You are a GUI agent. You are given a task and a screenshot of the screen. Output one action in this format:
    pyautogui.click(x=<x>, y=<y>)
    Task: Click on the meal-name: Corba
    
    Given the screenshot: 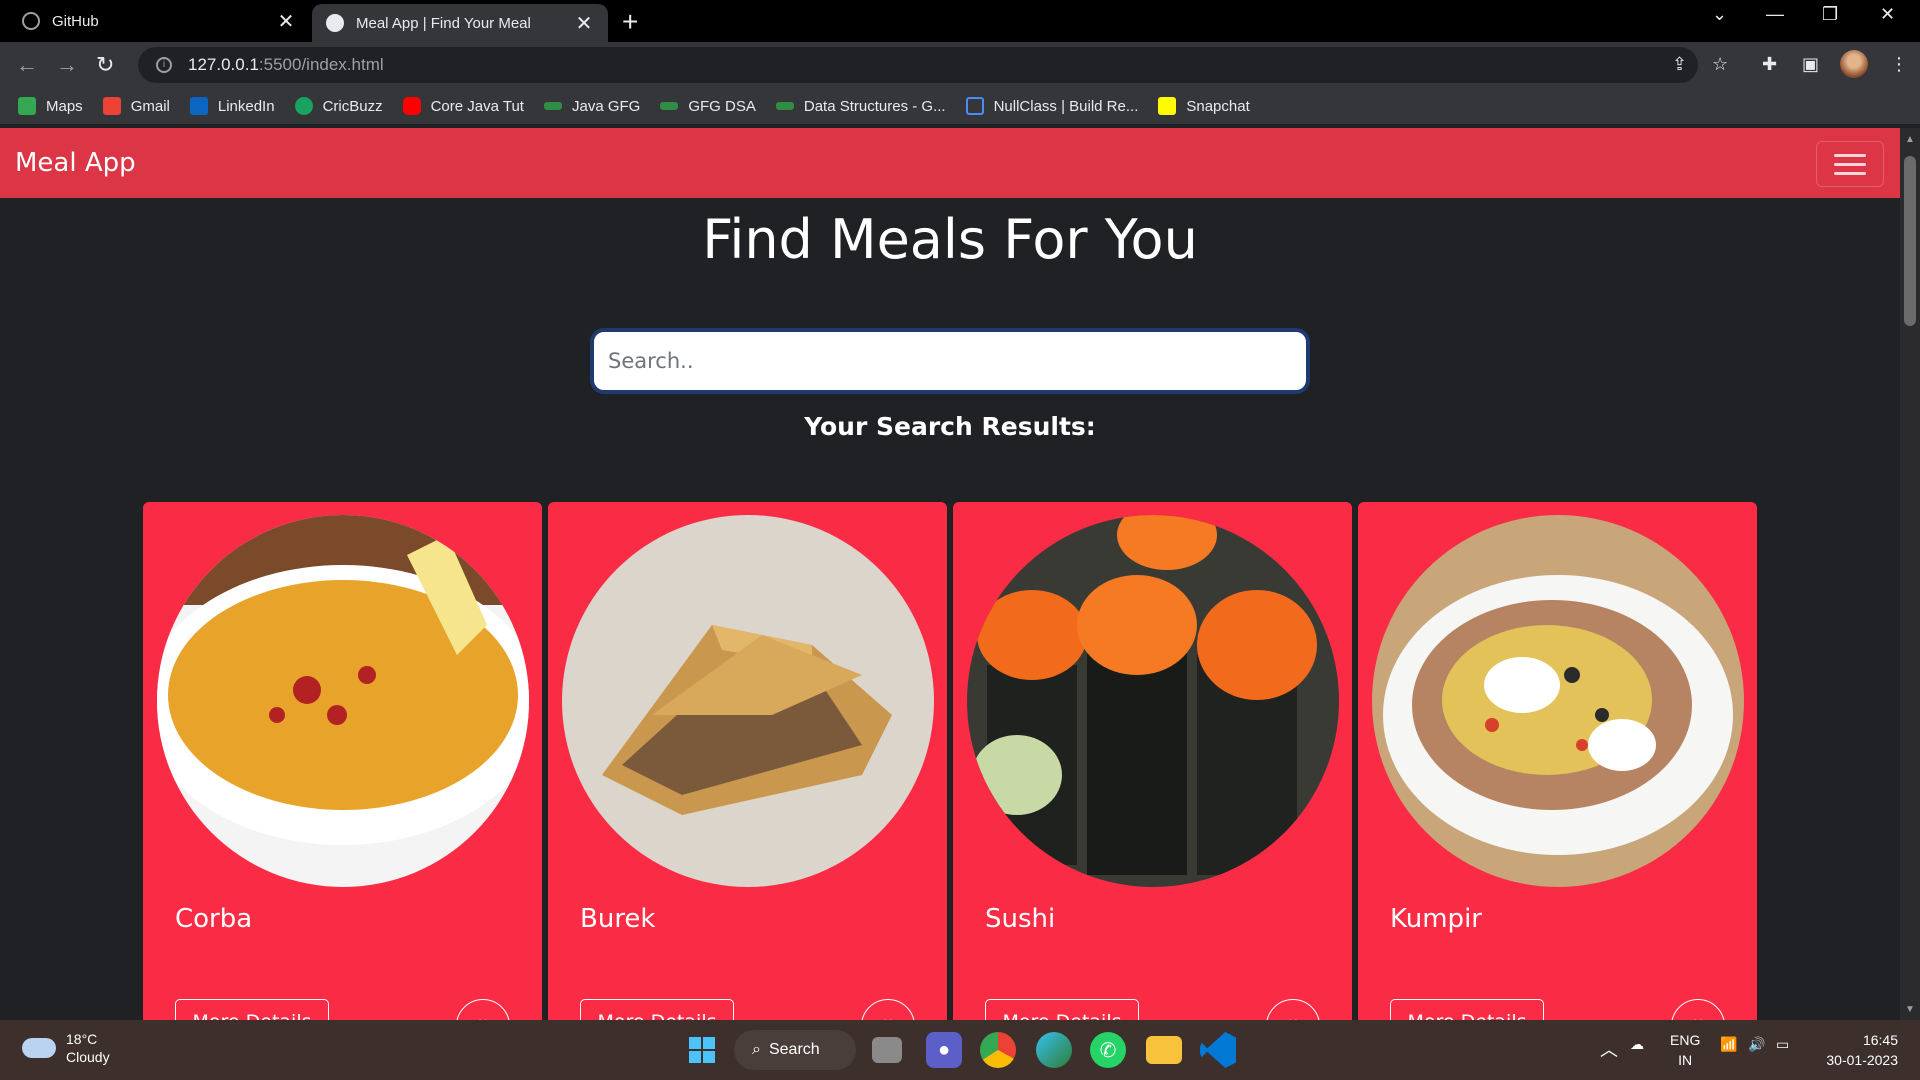 What is the action you would take?
    pyautogui.click(x=214, y=919)
    